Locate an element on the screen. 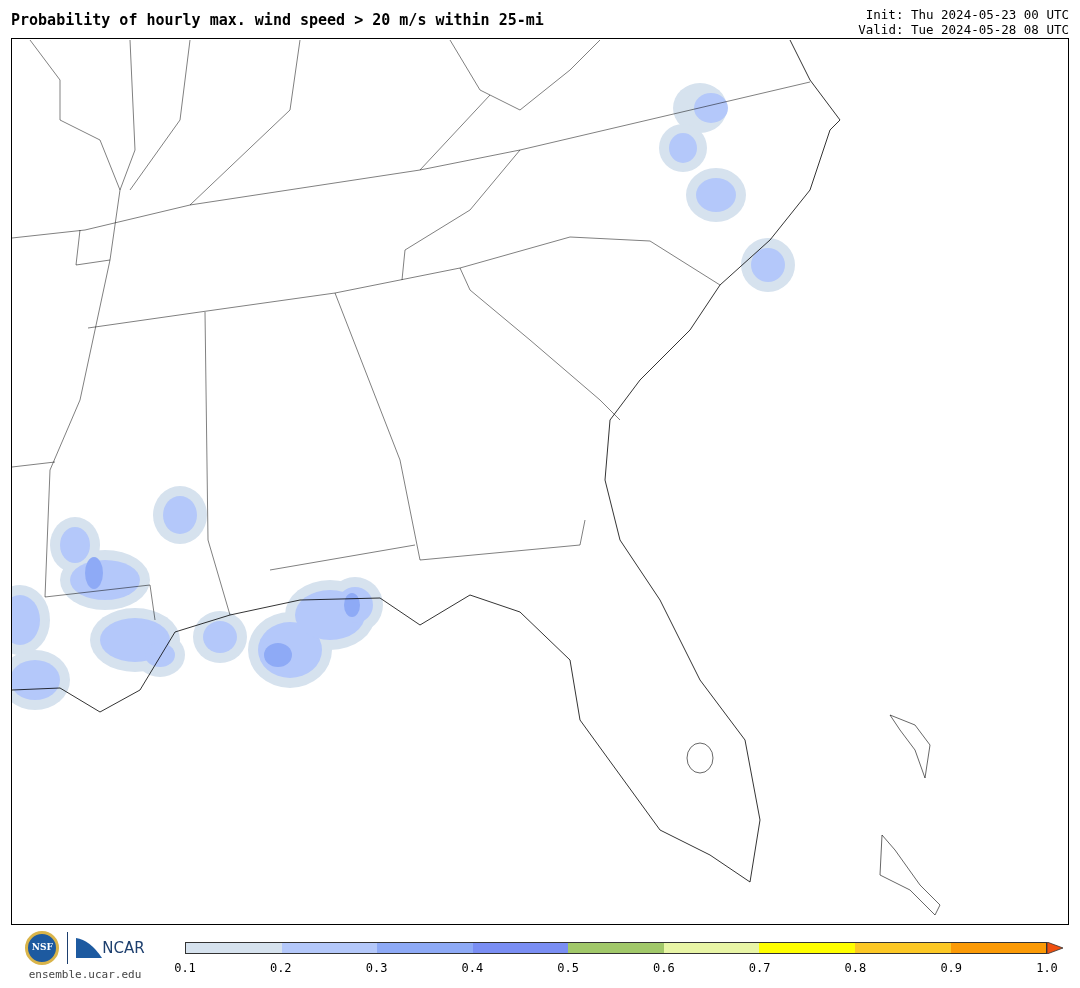 Image resolution: width=1080 pixels, height=988 pixels. colorbar-tick-label: 0.8 is located at coordinates (855, 968).